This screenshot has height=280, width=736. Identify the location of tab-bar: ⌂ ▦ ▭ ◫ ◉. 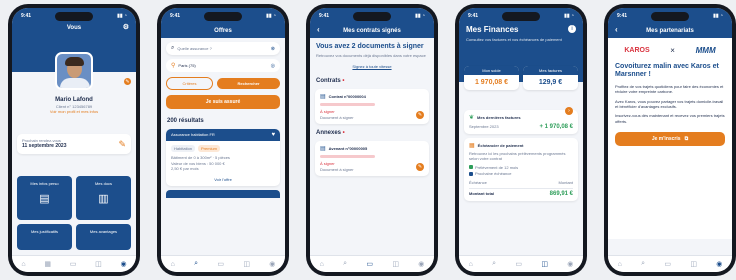
(74, 263).